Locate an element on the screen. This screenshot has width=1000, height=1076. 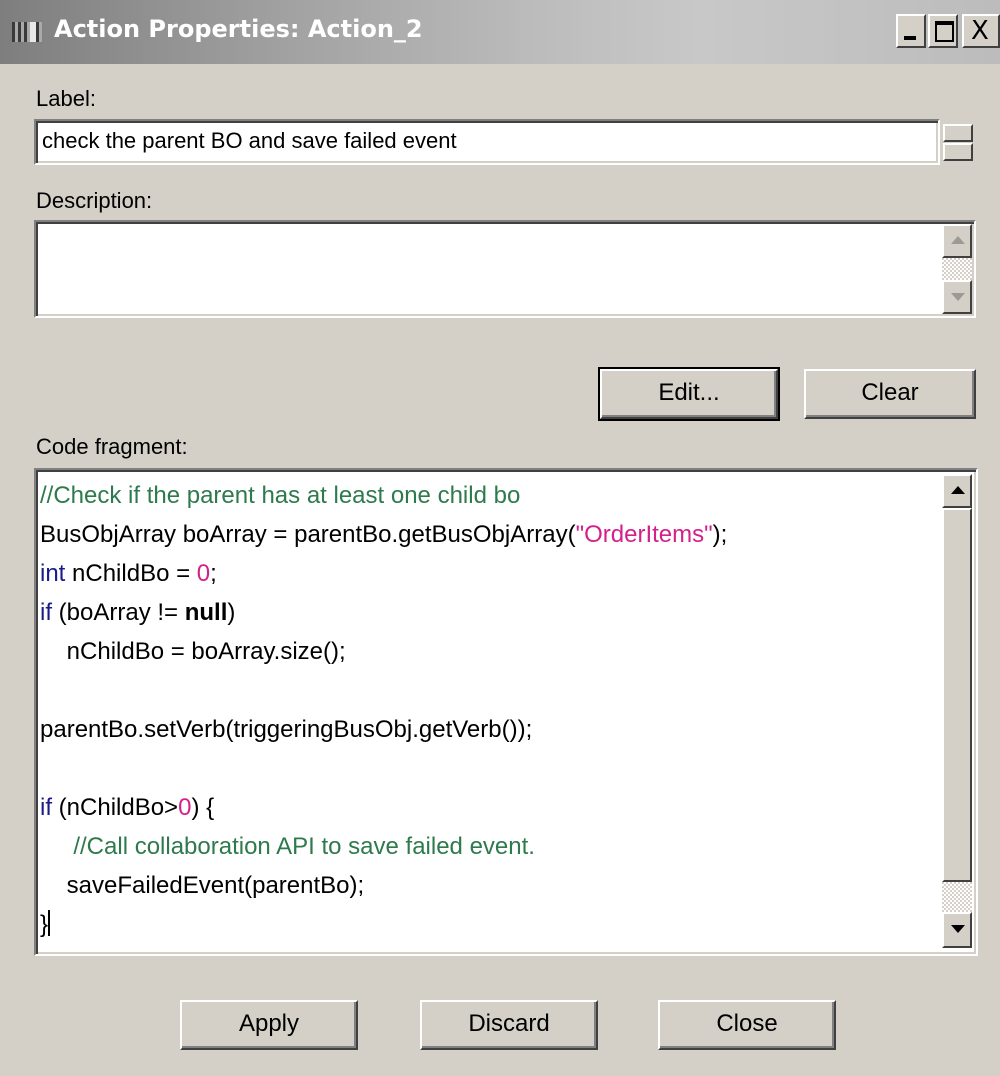
code-scroll-up-button is located at coordinates (957, 491).